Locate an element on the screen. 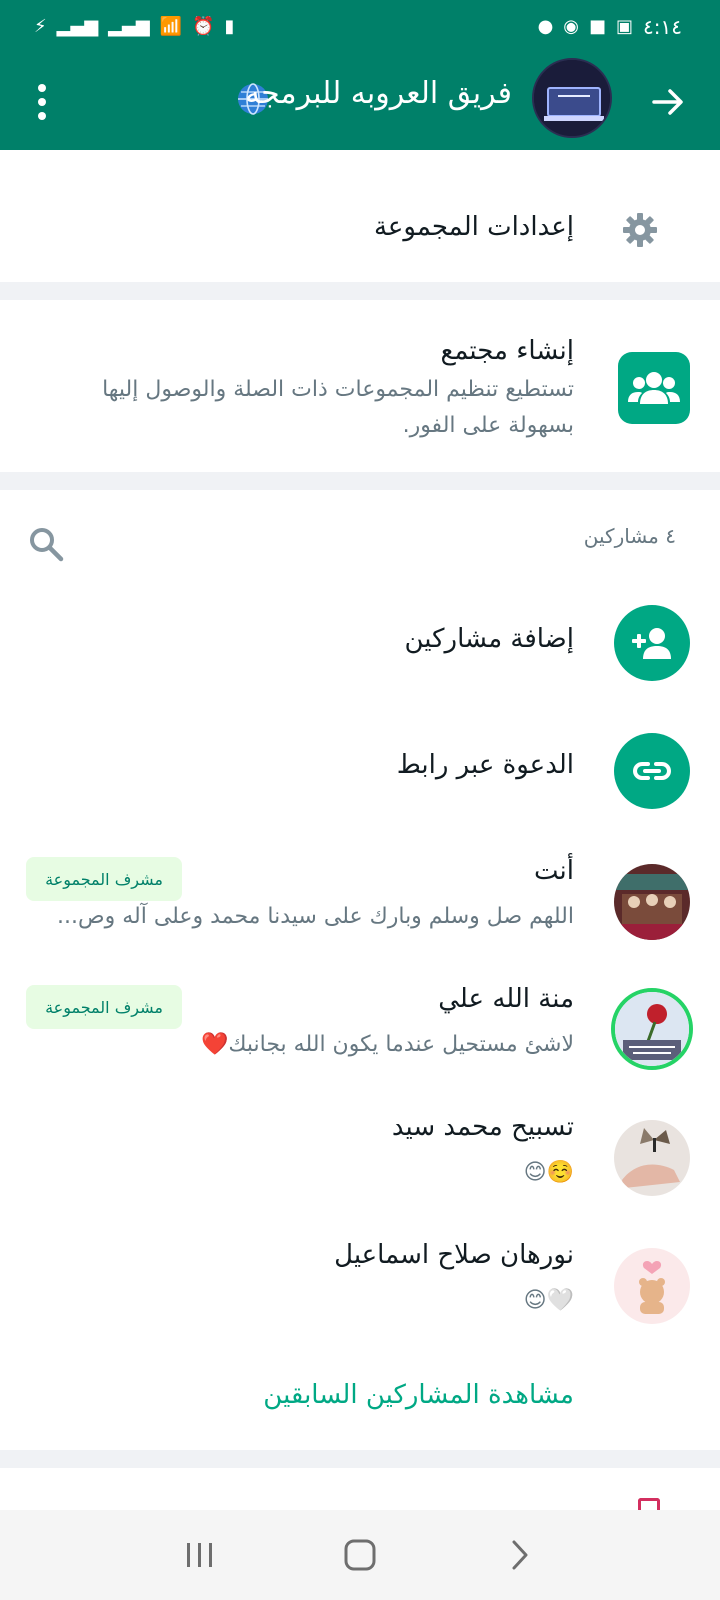  wifi-icon: 📶 is located at coordinates (171, 26).